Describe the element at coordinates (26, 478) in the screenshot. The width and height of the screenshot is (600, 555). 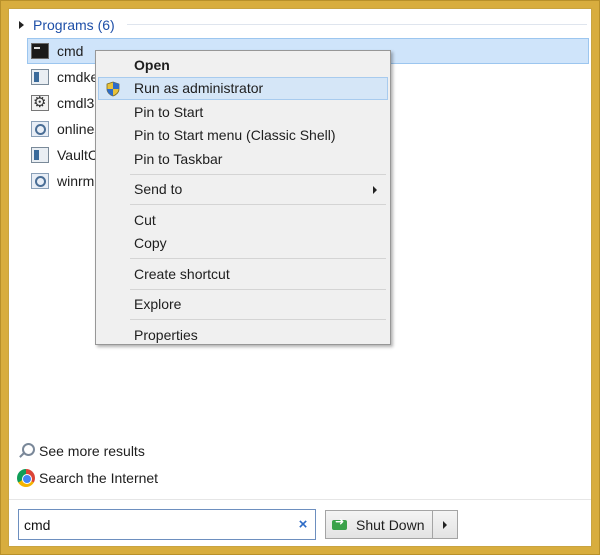
I see `chrome-icon` at that location.